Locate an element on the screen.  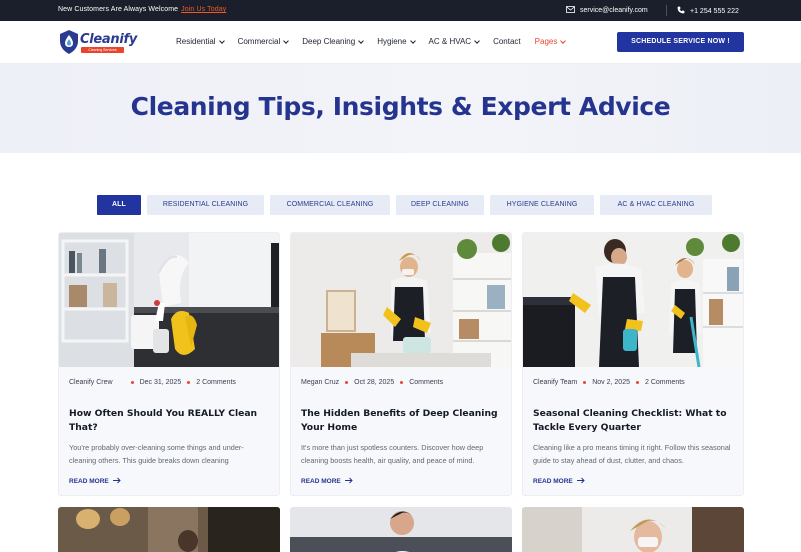
nav-label: Deep Cleaning is located at coordinates (329, 41).